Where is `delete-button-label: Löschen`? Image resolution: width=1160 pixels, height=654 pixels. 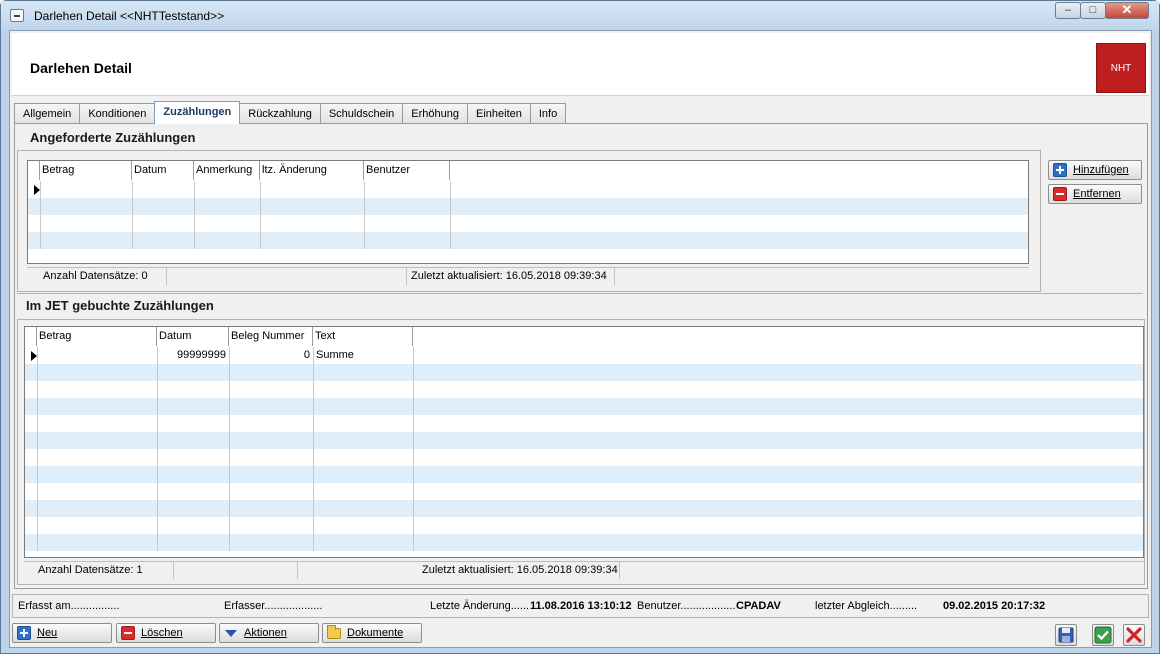
delete-button-label: Löschen is located at coordinates (162, 633).